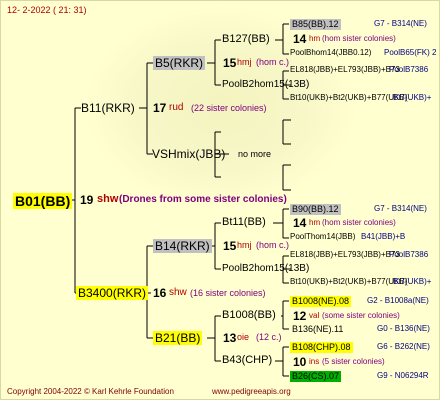 Image resolution: width=440 pixels, height=400 pixels. What do you see at coordinates (359, 222) in the screenshot?
I see `gen4-row7-note: (hom sister colonies)` at bounding box center [359, 222].